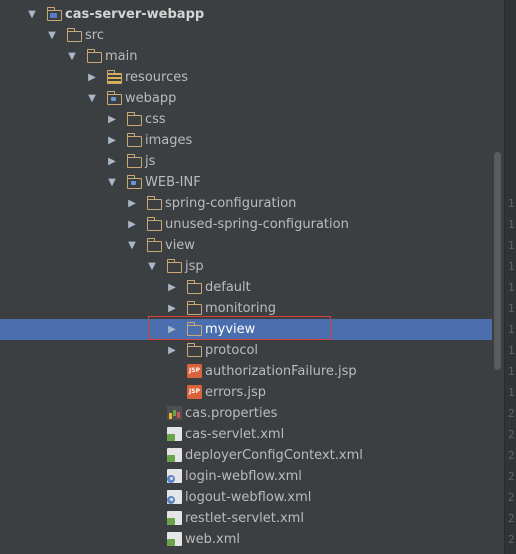 This screenshot has height=554, width=516. Describe the element at coordinates (246, 434) in the screenshot. I see `tree-item: cas-servlet.xml` at that location.